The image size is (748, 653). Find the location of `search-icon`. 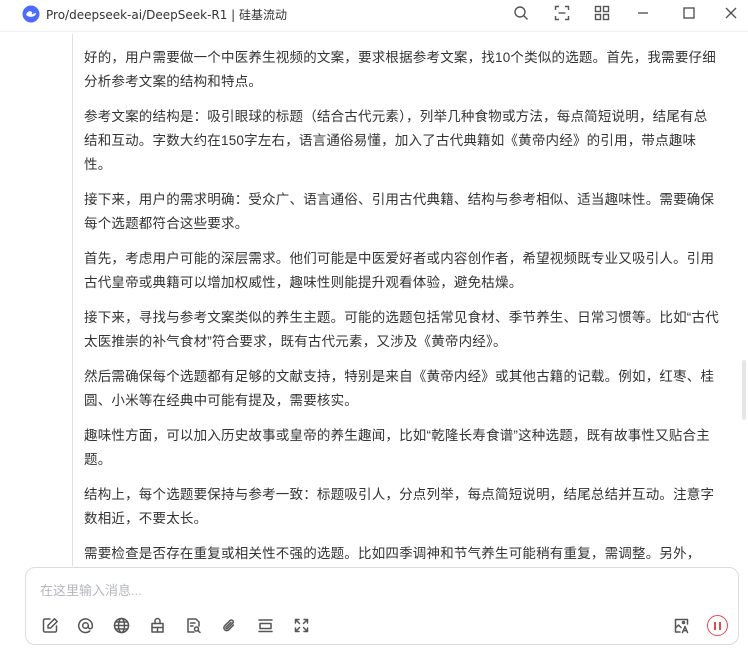

search-icon is located at coordinates (521, 13).